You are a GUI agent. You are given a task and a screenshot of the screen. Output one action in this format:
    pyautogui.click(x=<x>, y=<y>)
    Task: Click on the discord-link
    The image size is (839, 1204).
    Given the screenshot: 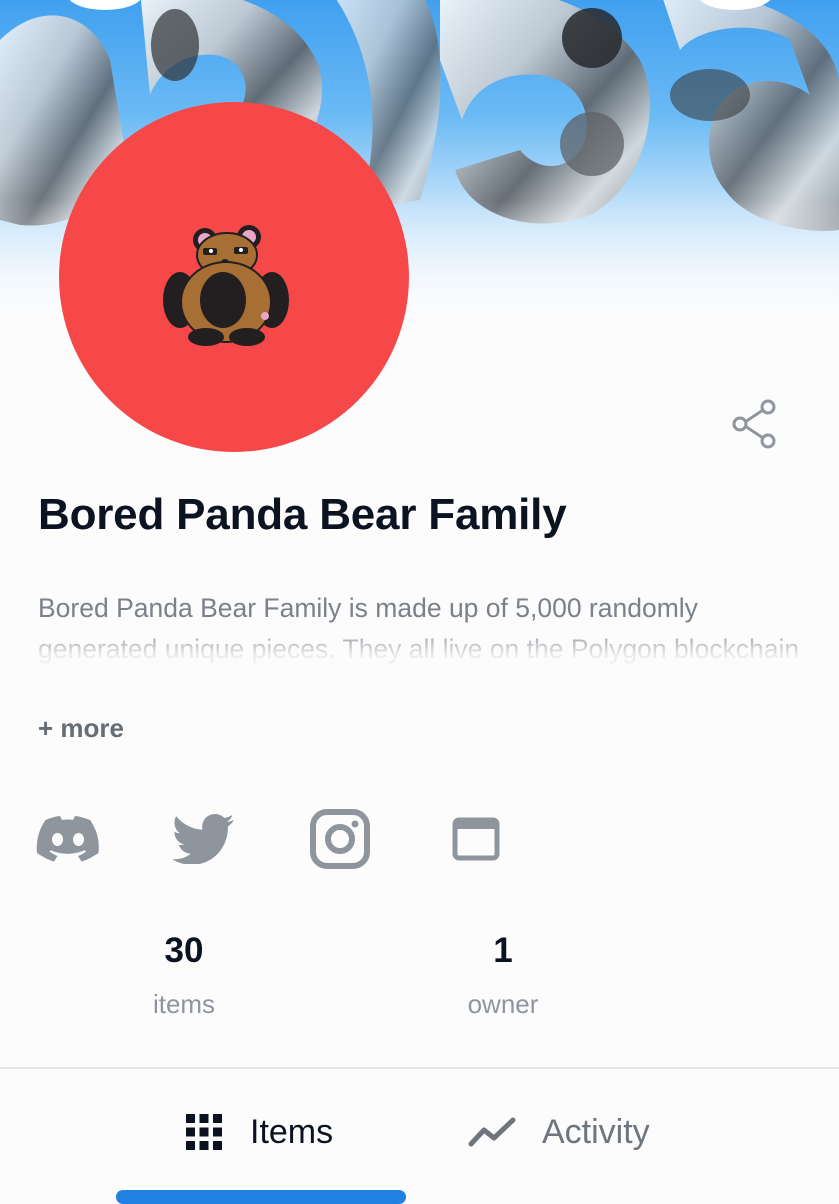 What is the action you would take?
    pyautogui.click(x=68, y=839)
    